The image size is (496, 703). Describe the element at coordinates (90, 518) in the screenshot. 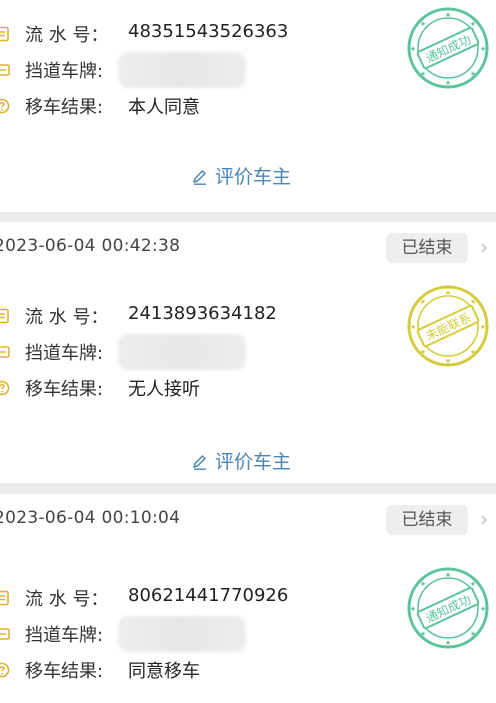

I see `order-time: 2023-06-04 00:10:04` at that location.